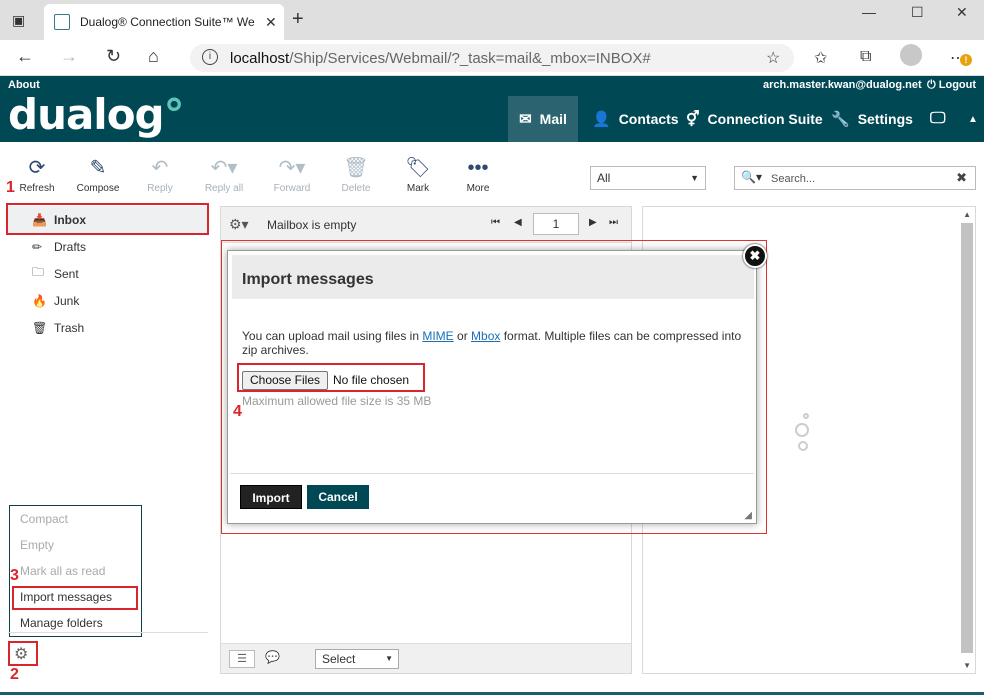  What do you see at coordinates (23, 653) in the screenshot?
I see `annotation-box-gear` at bounding box center [23, 653].